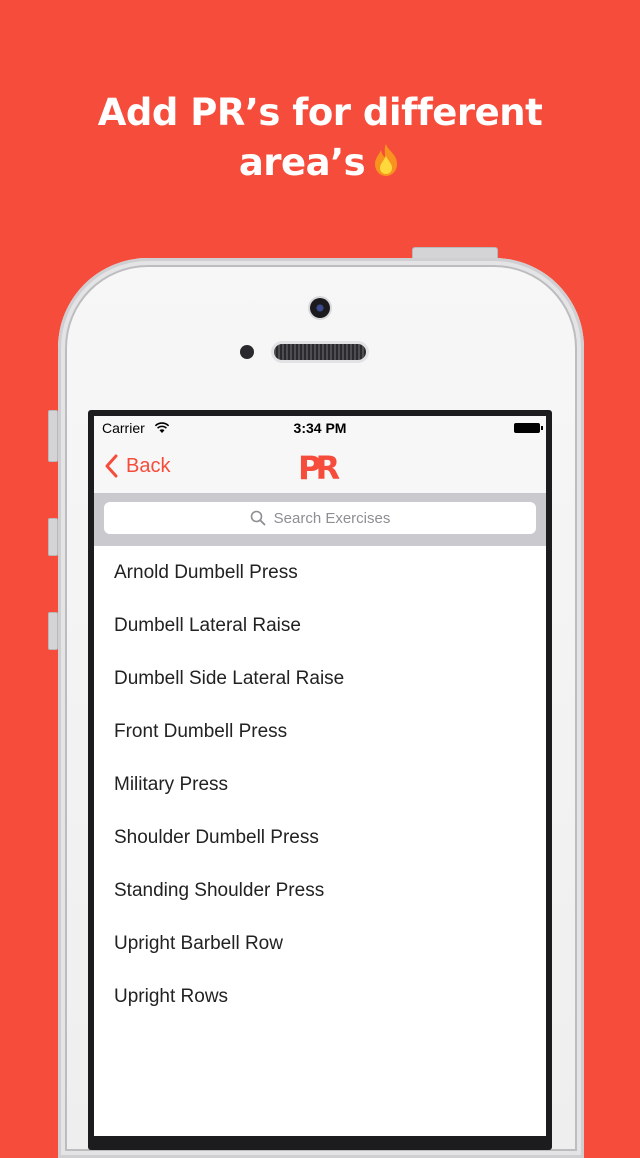 The width and height of the screenshot is (640, 1158). I want to click on chevron-left-icon, so click(111, 466).